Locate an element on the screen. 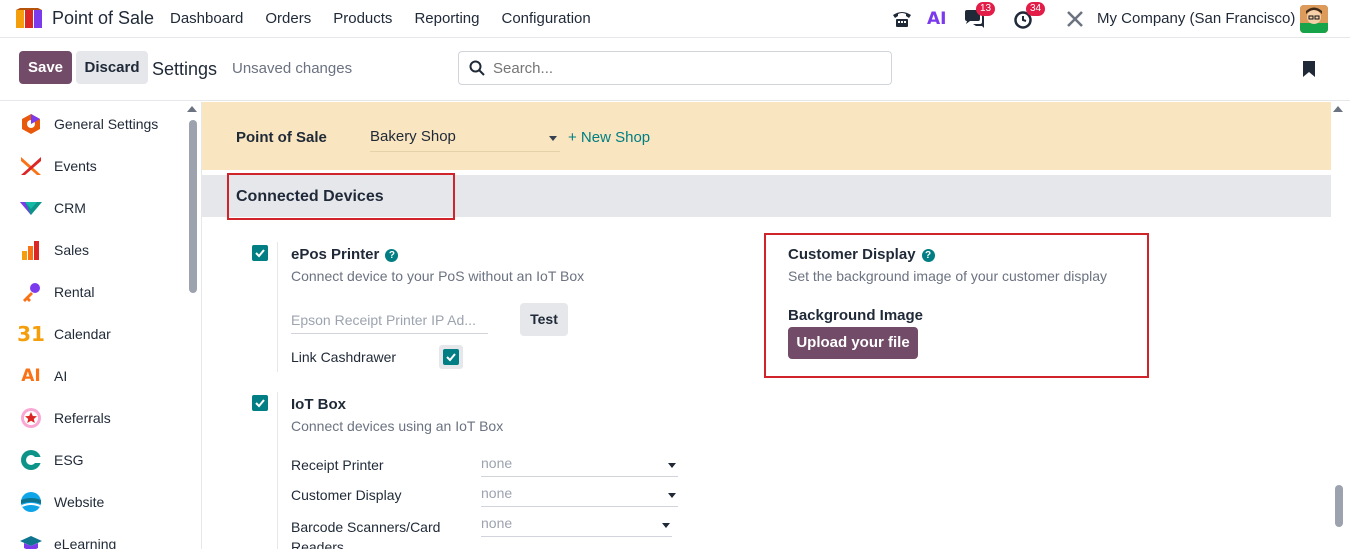 The height and width of the screenshot is (549, 1350). save-button: Save is located at coordinates (45, 67).